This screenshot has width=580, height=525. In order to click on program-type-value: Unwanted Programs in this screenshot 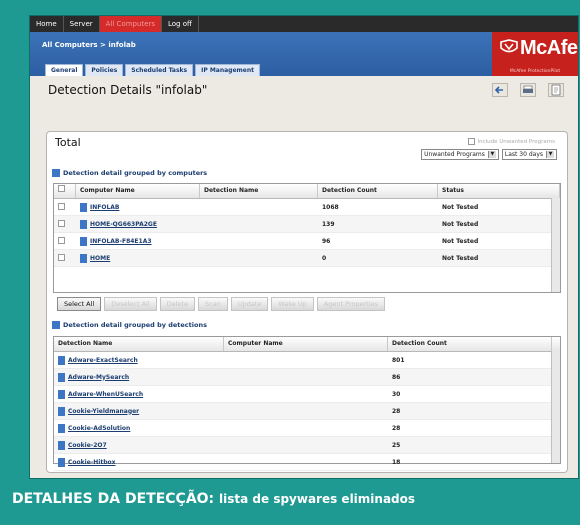, I will do `click(454, 154)`.